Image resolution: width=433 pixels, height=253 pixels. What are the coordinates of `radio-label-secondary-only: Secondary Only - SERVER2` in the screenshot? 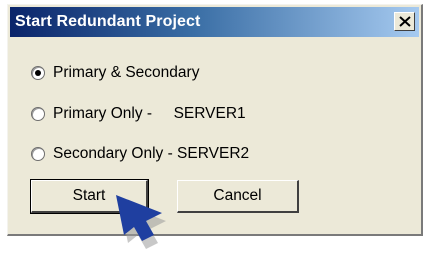 It's located at (151, 153).